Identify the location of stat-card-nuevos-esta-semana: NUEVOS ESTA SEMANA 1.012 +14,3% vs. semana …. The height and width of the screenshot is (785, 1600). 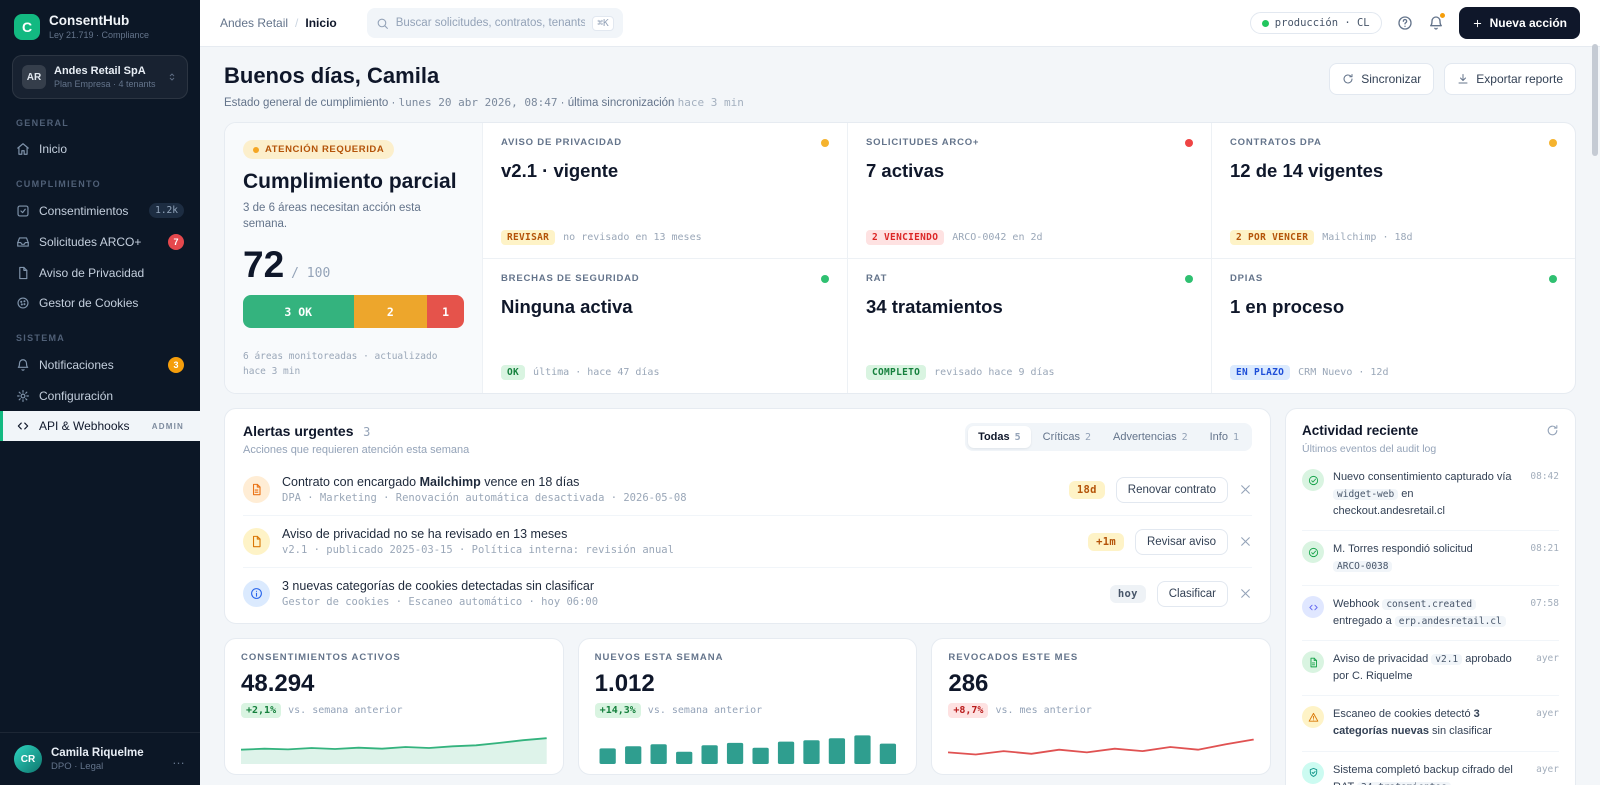
(747, 706).